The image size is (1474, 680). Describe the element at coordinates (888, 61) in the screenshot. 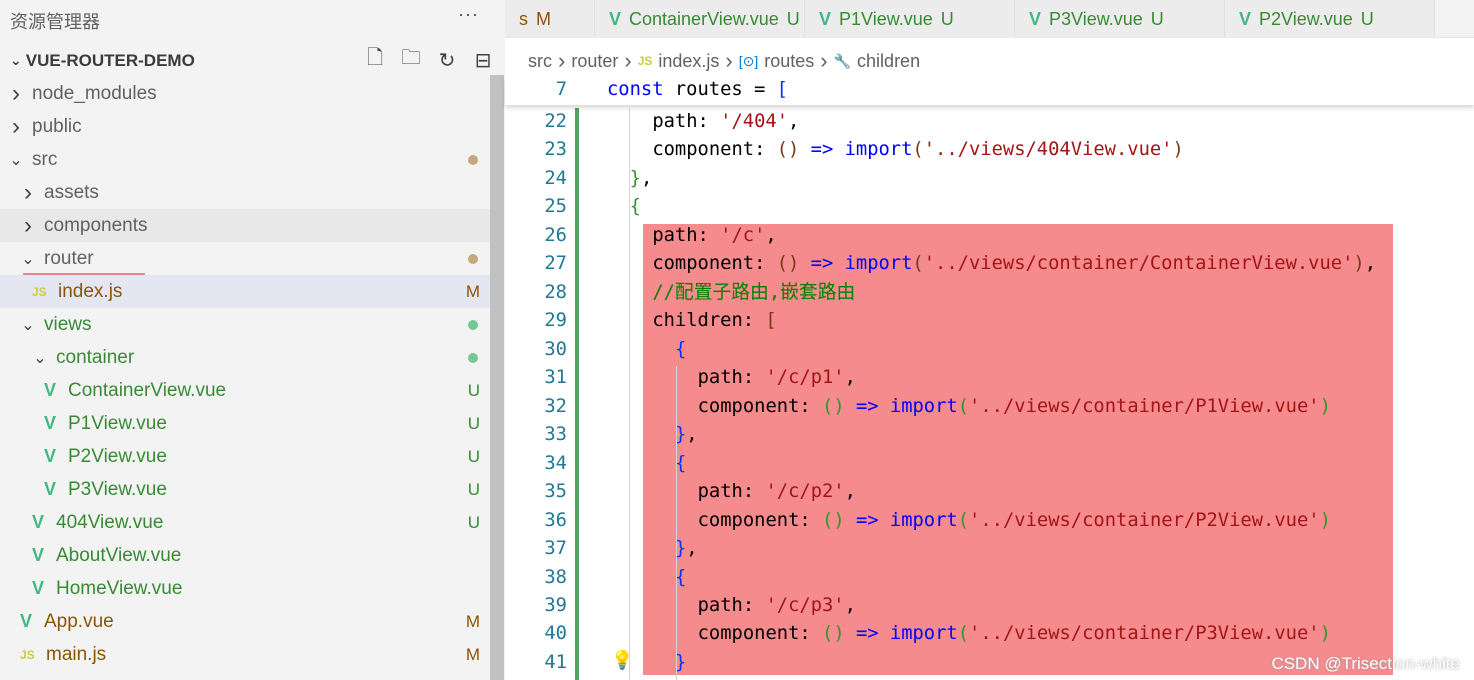

I see `breadcrumb-item: children` at that location.